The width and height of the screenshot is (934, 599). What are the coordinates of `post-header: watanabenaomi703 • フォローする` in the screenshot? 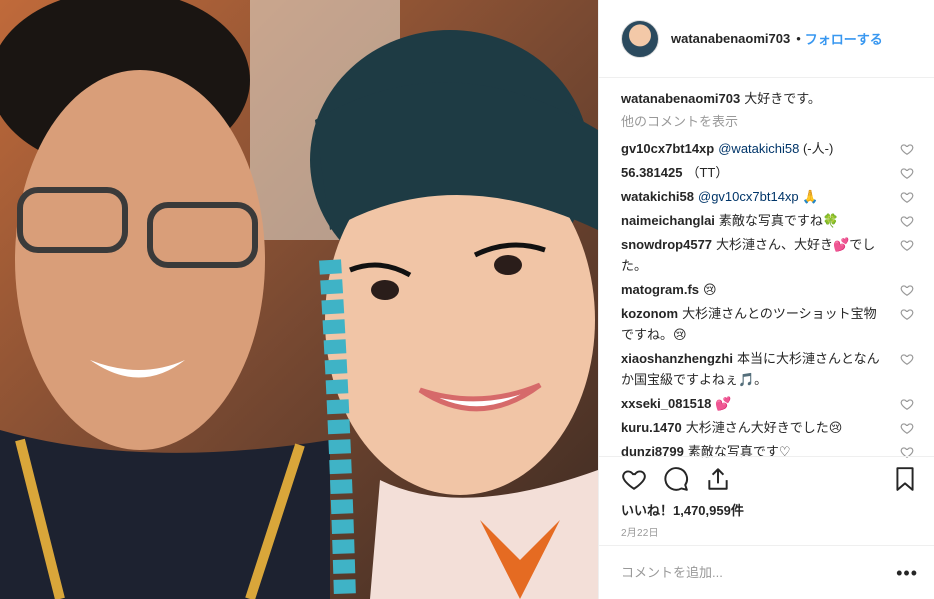 It's located at (766, 39).